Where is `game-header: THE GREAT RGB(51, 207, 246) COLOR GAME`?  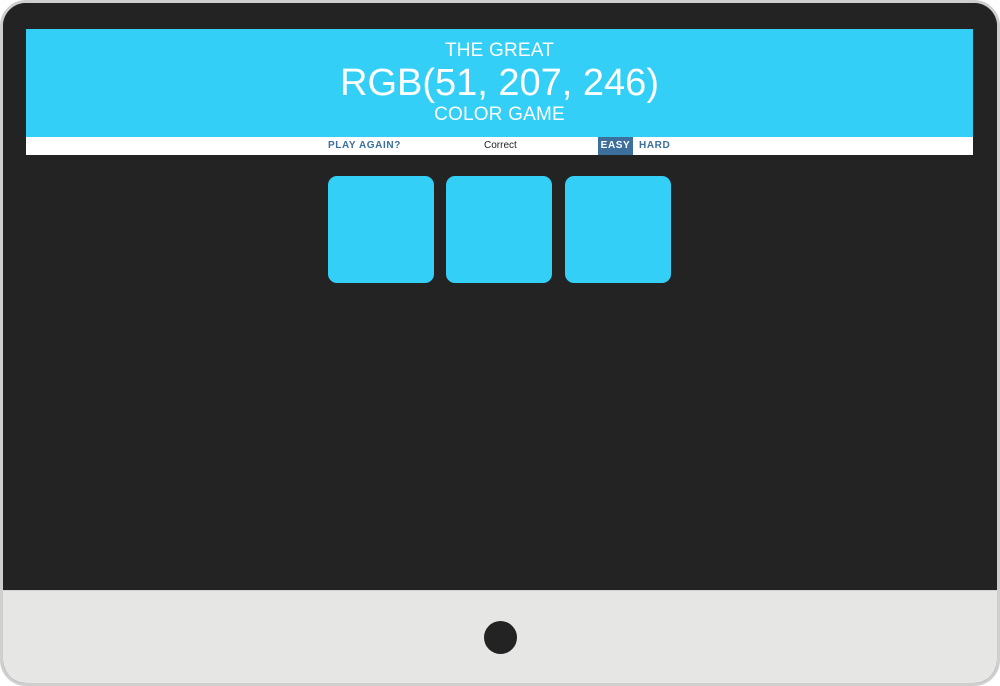
game-header: THE GREAT RGB(51, 207, 246) COLOR GAME is located at coordinates (499, 83).